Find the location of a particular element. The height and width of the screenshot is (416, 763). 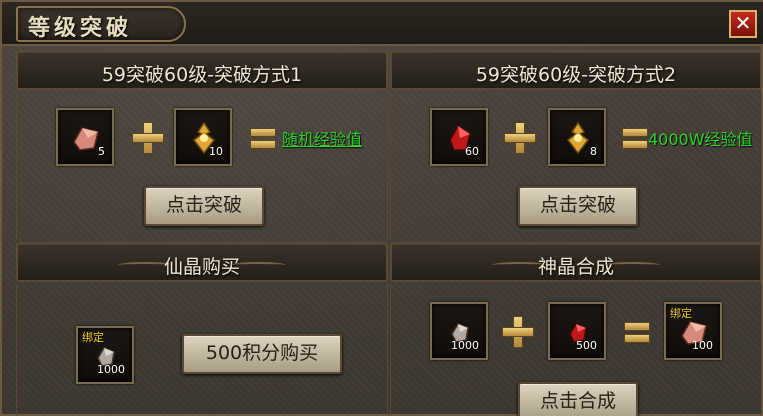

item-slot: 8 is located at coordinates (577, 137).